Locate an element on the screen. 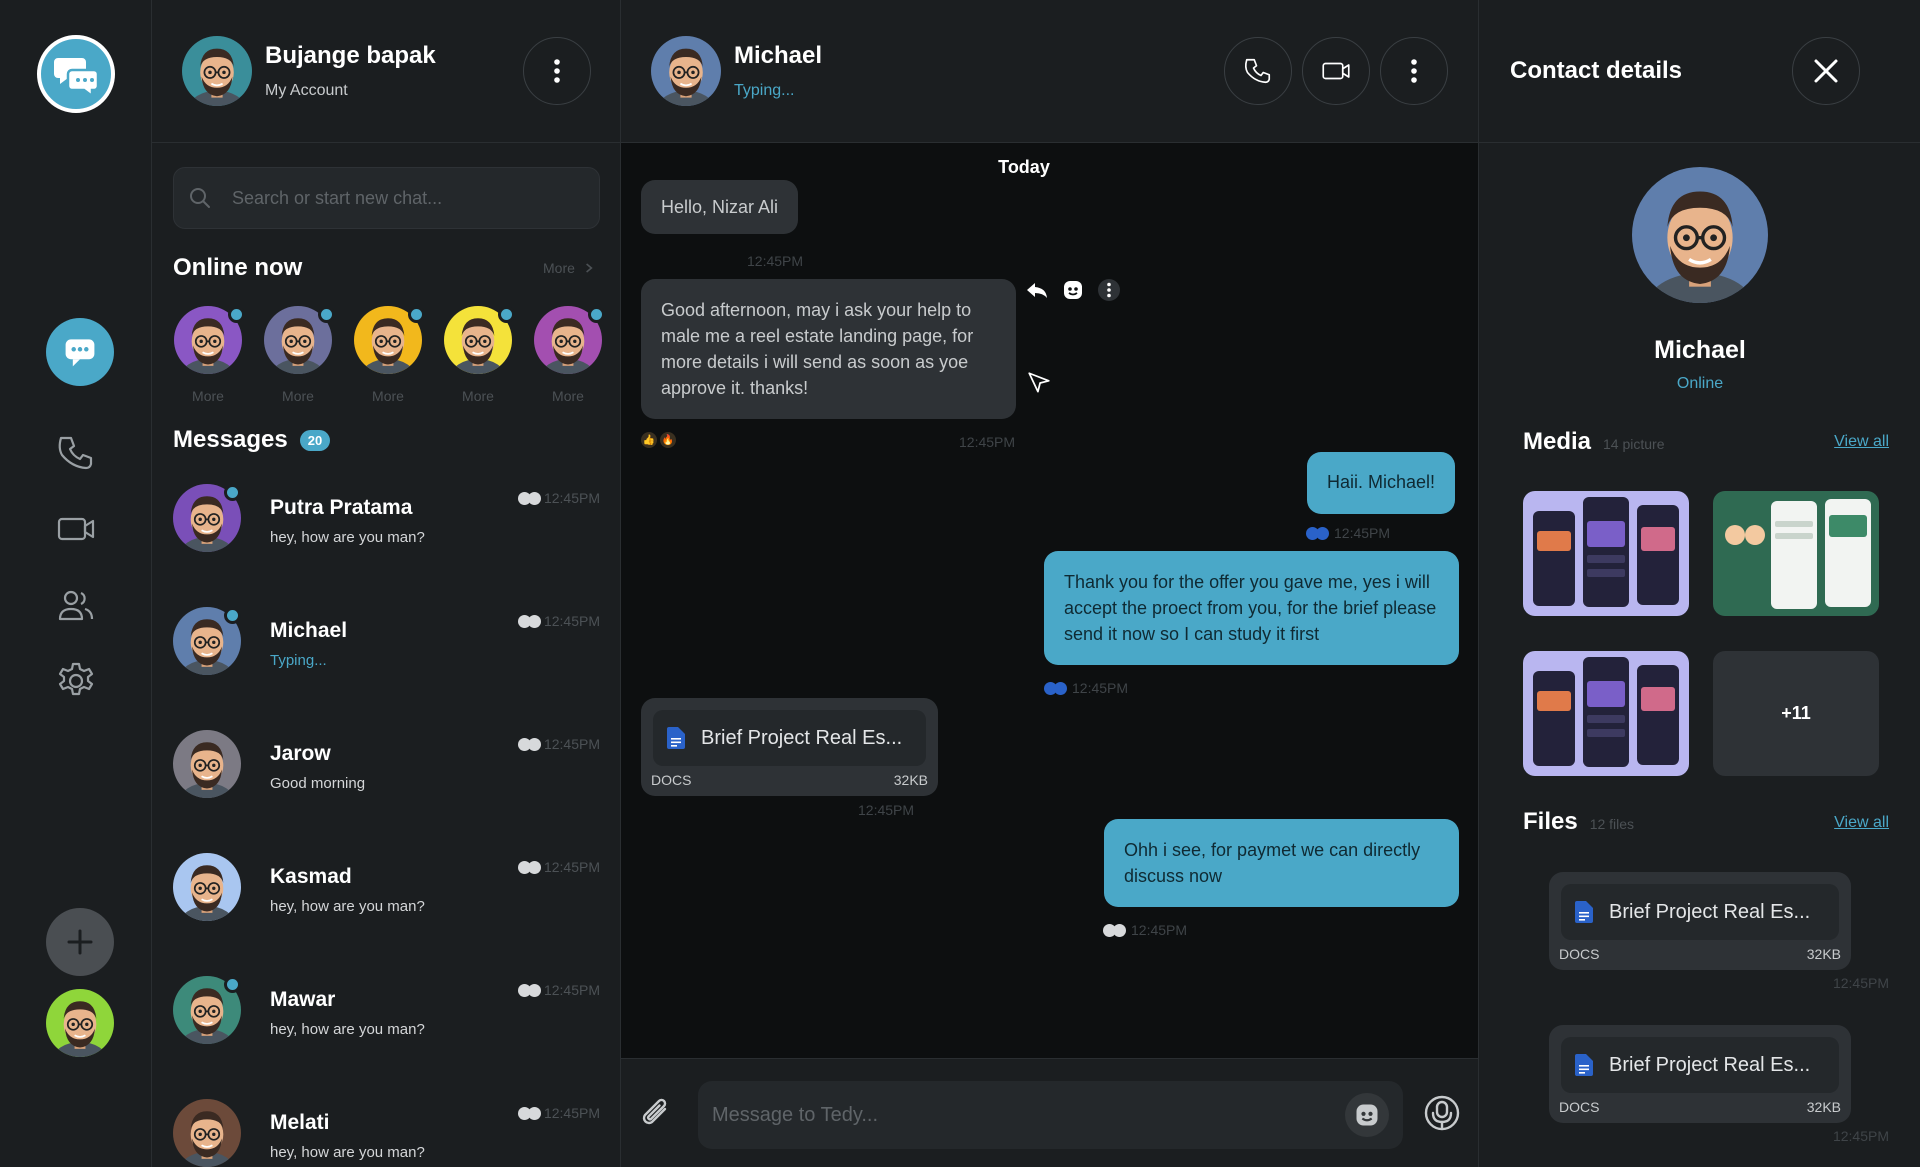  account-avatar is located at coordinates (217, 71).